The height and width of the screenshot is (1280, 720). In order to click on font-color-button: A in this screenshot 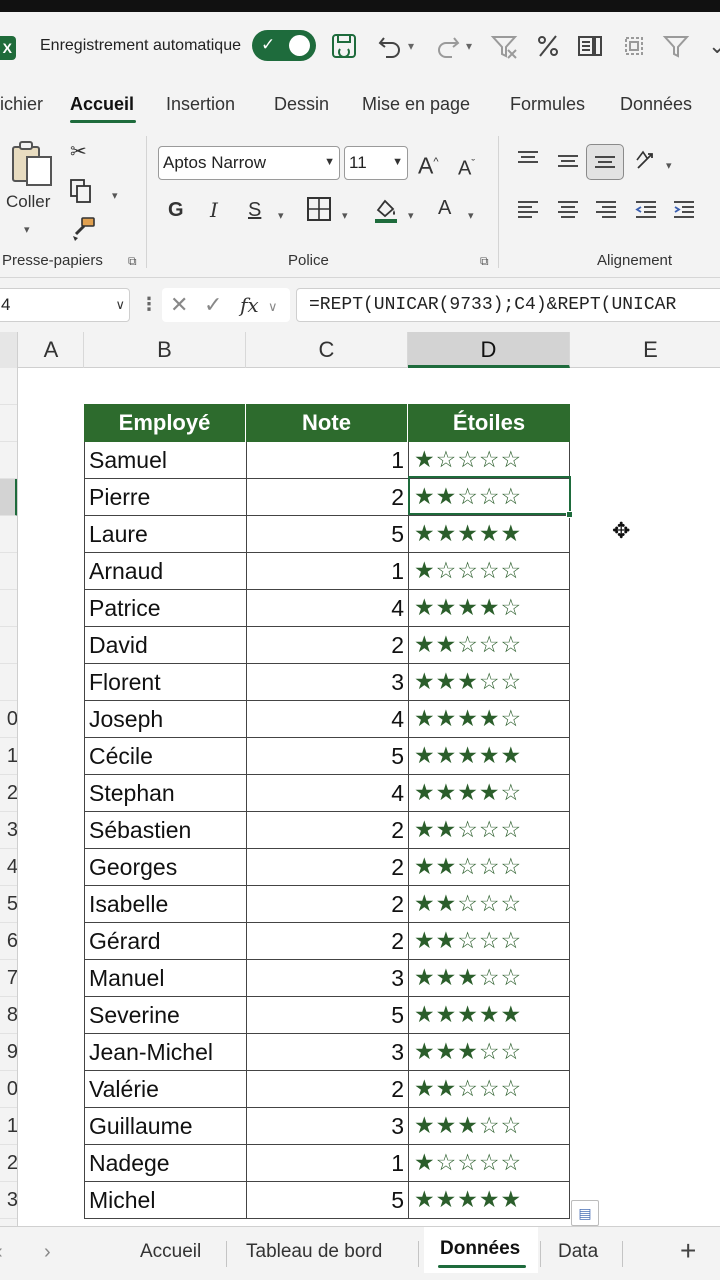, I will do `click(444, 208)`.